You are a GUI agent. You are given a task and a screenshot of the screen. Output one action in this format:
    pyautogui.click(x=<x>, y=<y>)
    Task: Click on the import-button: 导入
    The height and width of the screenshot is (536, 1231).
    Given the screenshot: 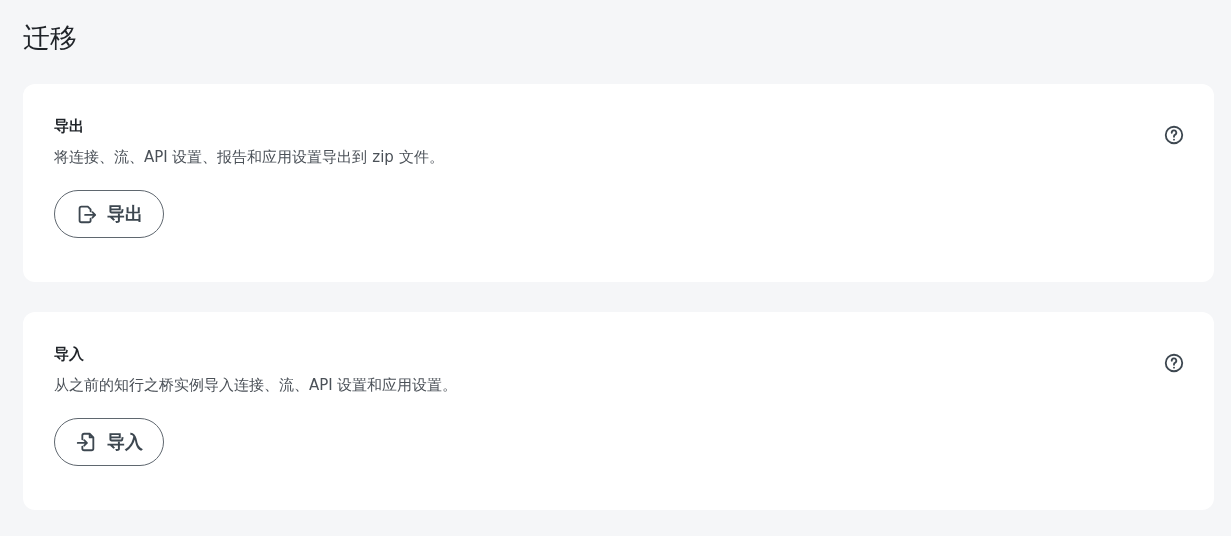 What is the action you would take?
    pyautogui.click(x=109, y=442)
    